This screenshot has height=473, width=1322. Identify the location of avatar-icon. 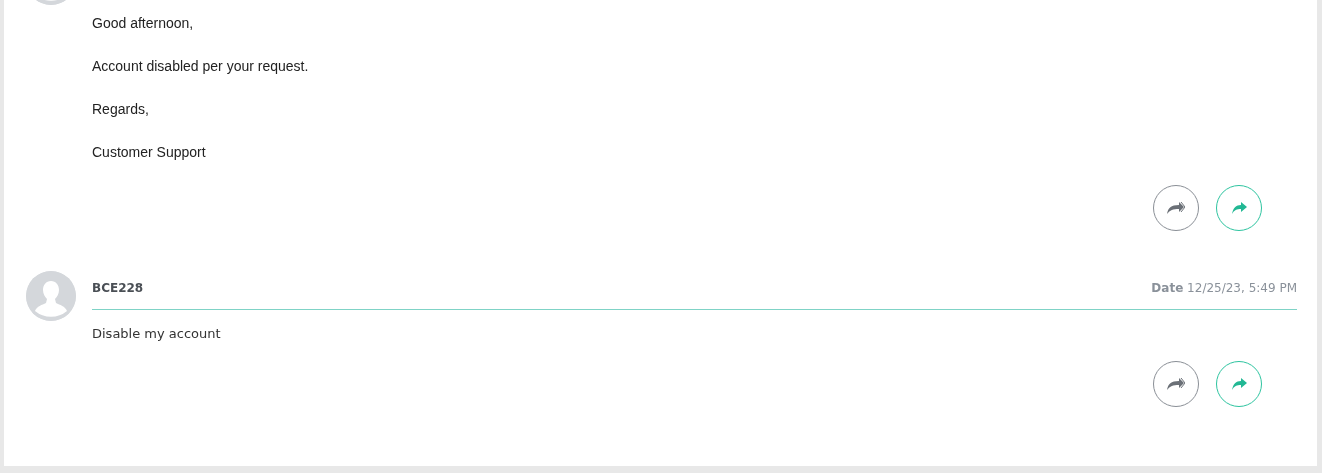
(51, 296).